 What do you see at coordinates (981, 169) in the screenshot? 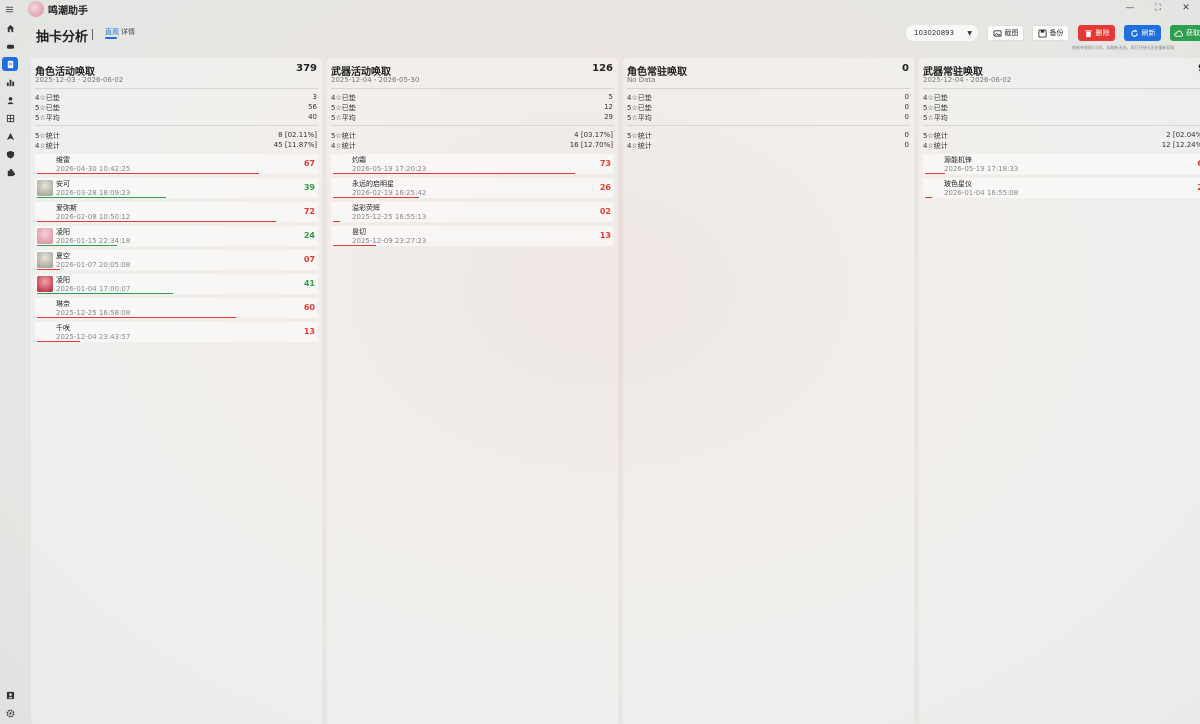
I see `record-time: 2026-05-19 17:18:33` at bounding box center [981, 169].